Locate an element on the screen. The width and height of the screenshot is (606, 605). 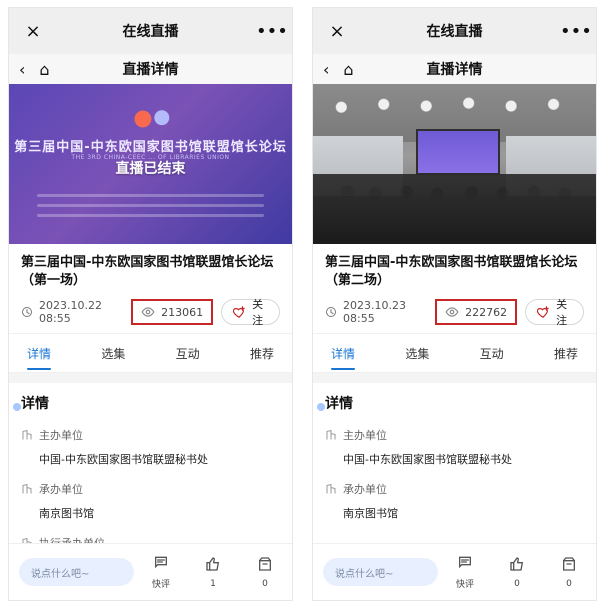
event-logo is located at coordinates (151, 119).